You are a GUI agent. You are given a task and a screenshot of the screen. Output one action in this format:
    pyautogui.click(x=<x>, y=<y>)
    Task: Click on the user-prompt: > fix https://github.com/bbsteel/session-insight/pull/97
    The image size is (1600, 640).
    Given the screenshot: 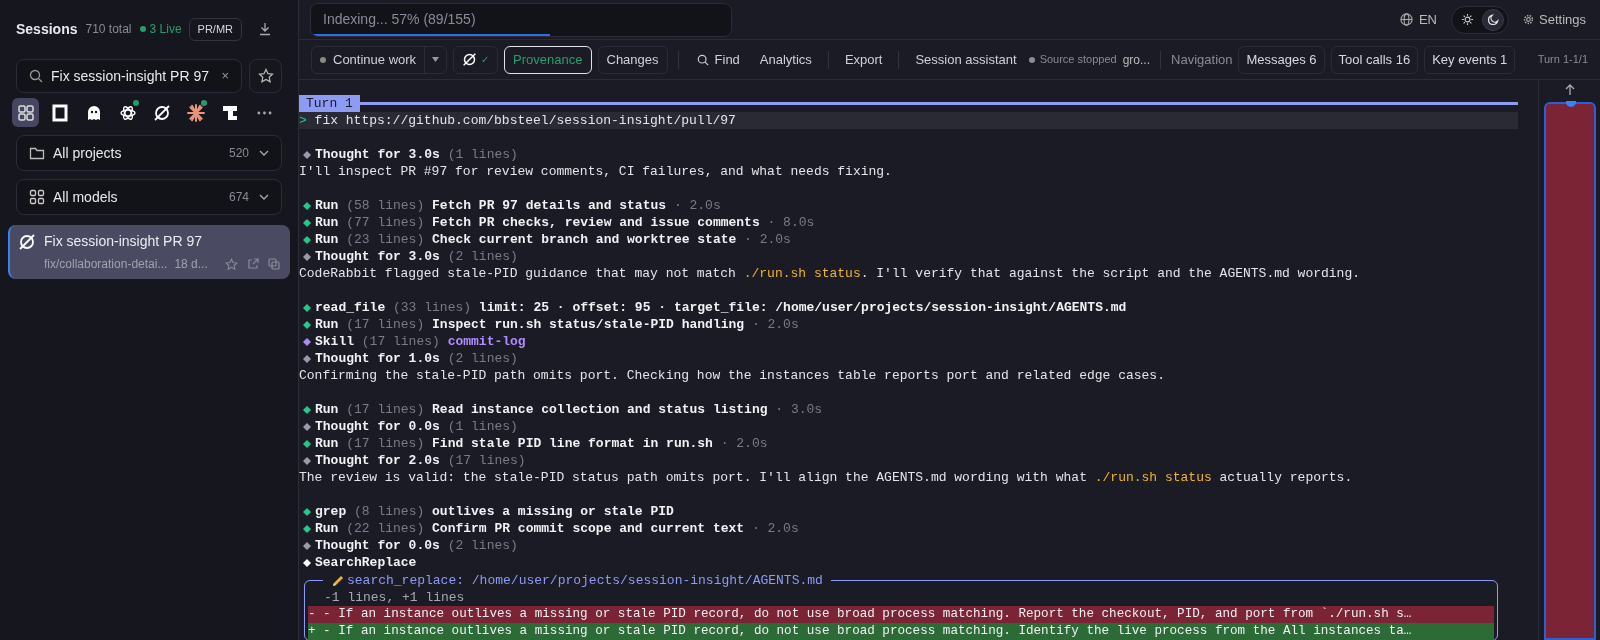 What is the action you would take?
    pyautogui.click(x=908, y=120)
    